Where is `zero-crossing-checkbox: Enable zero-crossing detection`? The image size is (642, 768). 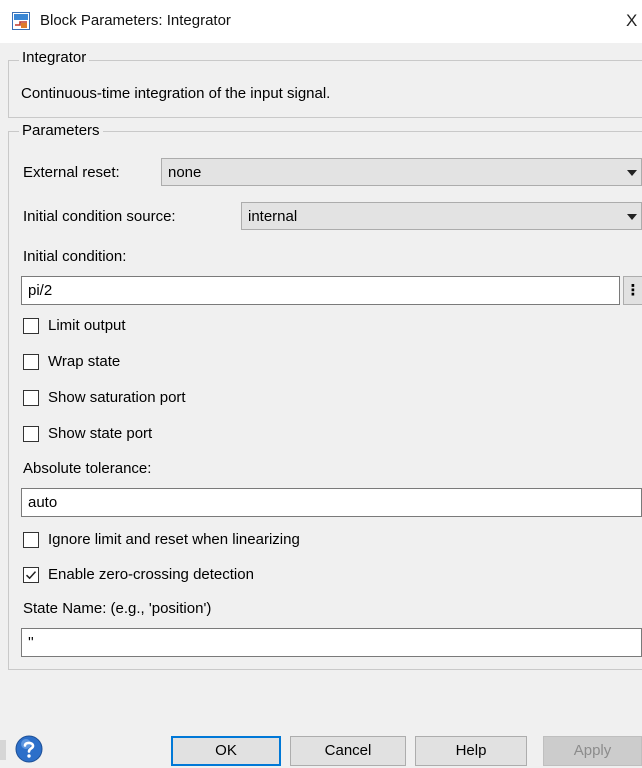 zero-crossing-checkbox: Enable zero-crossing detection is located at coordinates (248, 576).